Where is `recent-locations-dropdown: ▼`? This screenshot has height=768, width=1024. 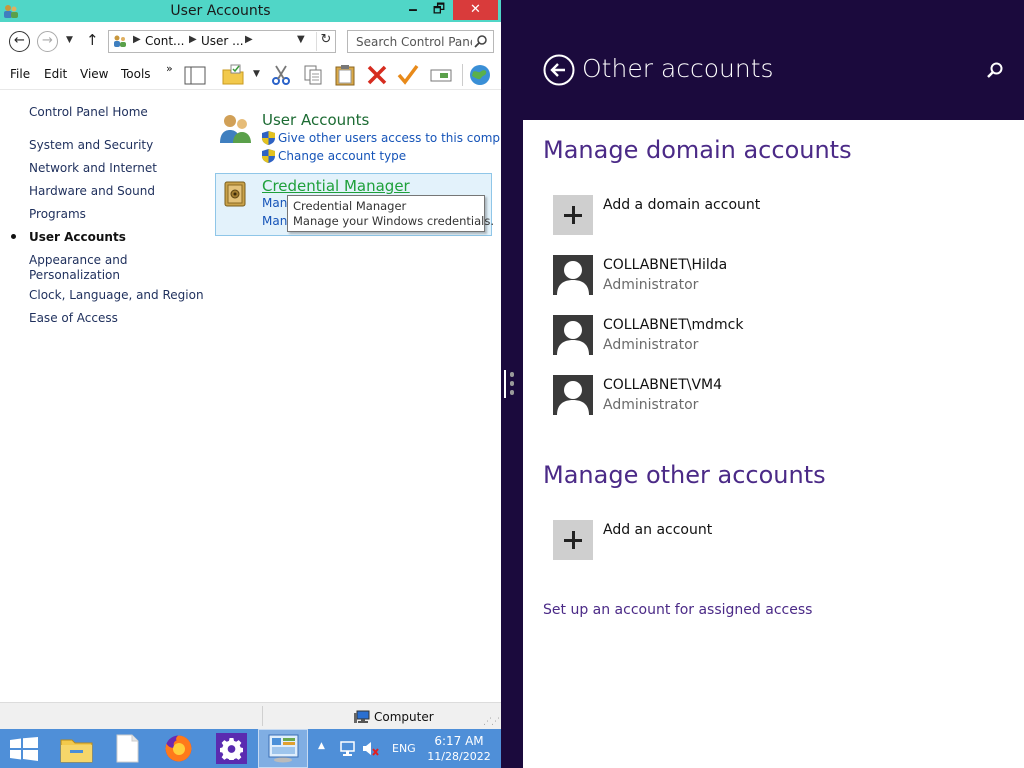 recent-locations-dropdown: ▼ is located at coordinates (69, 40).